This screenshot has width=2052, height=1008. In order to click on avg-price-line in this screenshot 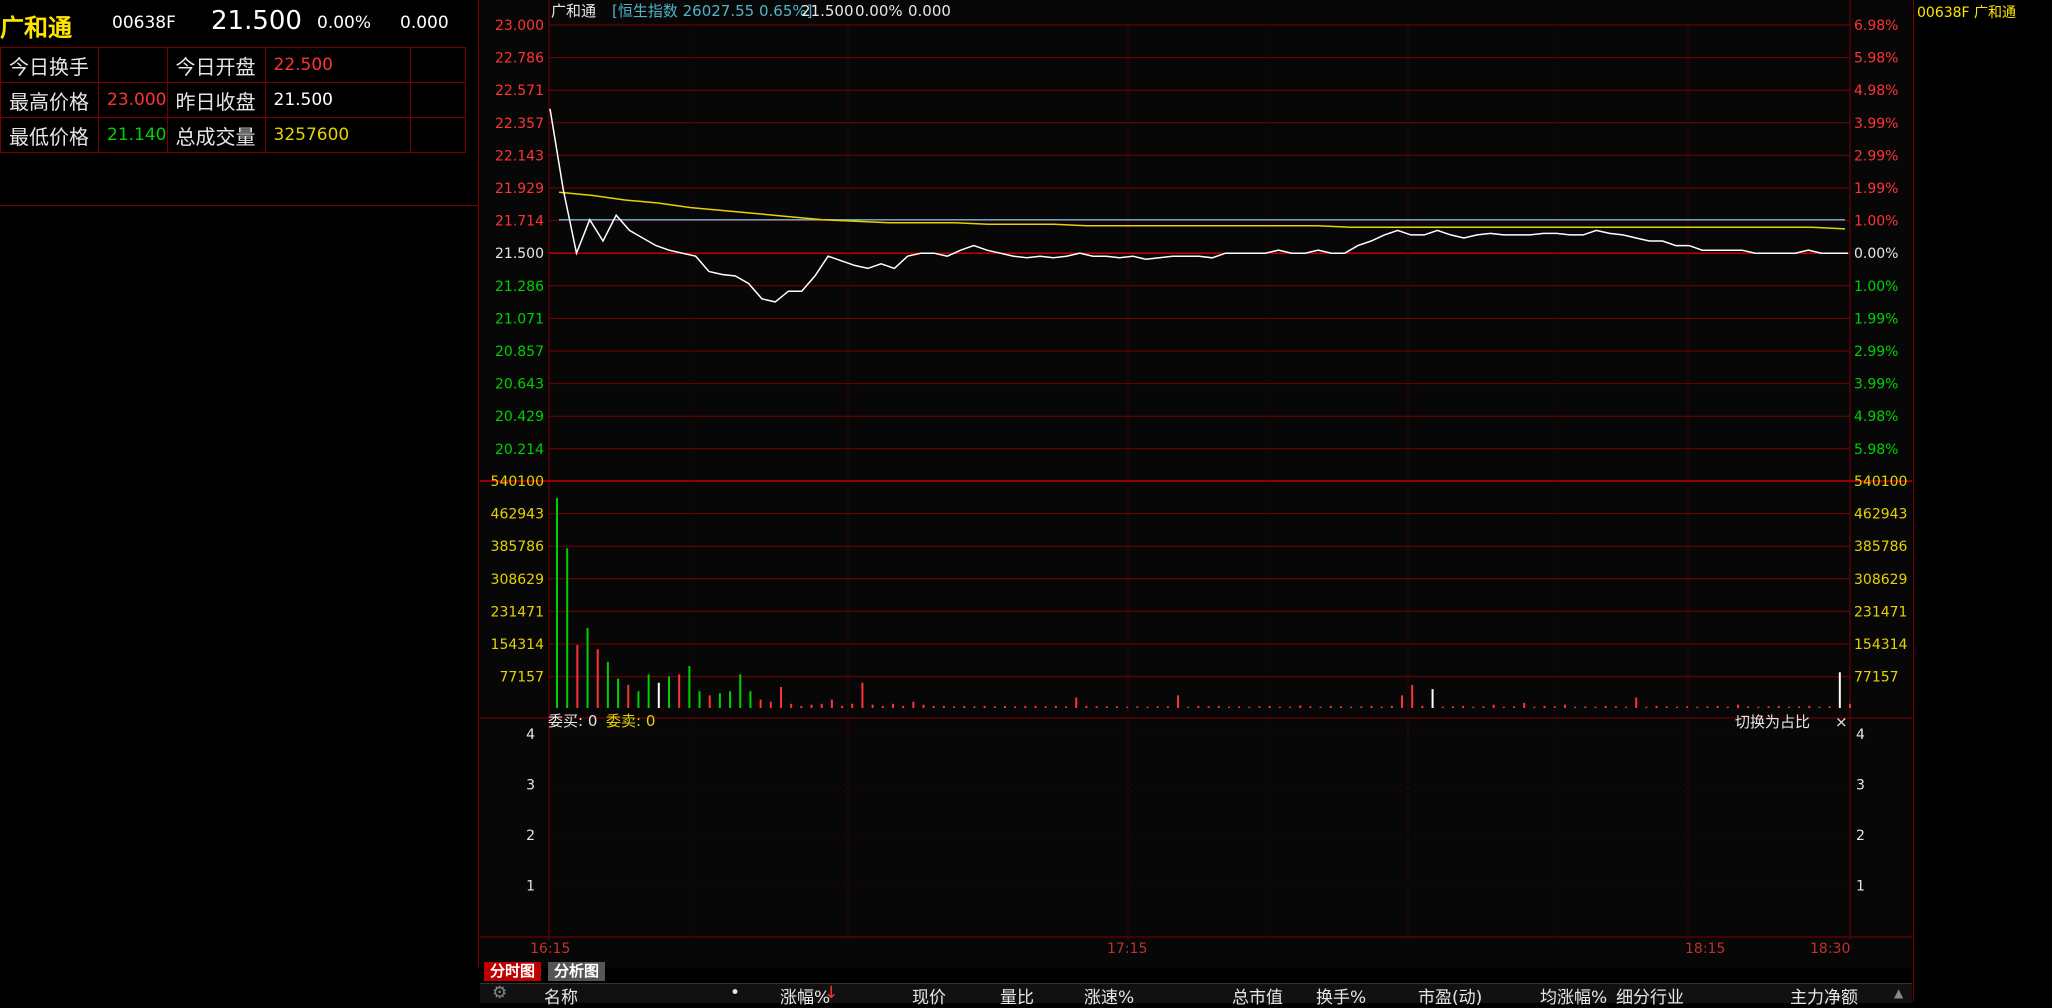, I will do `click(1202, 210)`.